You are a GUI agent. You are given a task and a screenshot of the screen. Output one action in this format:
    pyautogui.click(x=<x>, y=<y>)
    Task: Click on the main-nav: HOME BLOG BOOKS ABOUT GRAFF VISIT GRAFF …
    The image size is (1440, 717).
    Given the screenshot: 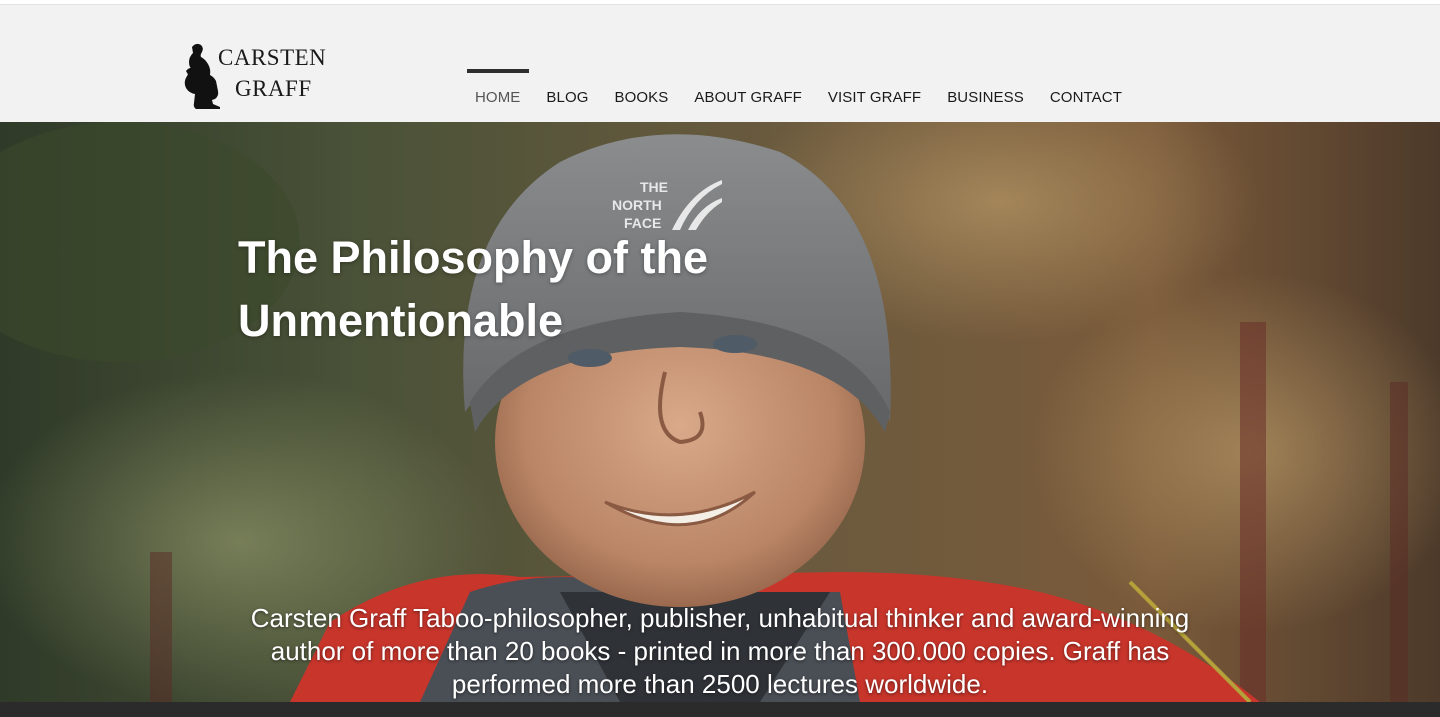 What is the action you would take?
    pyautogui.click(x=800, y=94)
    